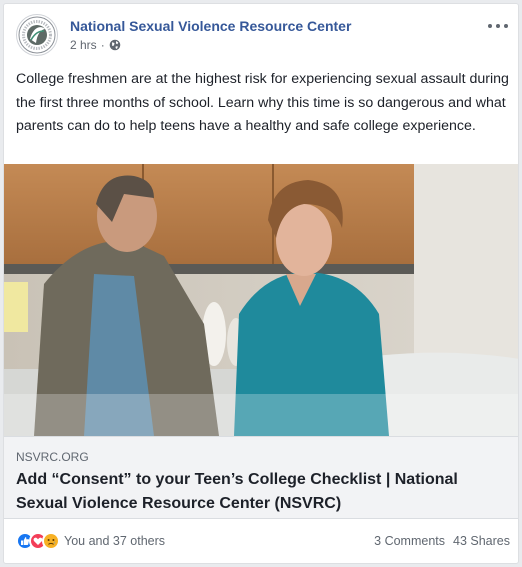 This screenshot has height=567, width=522. Describe the element at coordinates (498, 25) in the screenshot. I see `more-options-icon` at that location.